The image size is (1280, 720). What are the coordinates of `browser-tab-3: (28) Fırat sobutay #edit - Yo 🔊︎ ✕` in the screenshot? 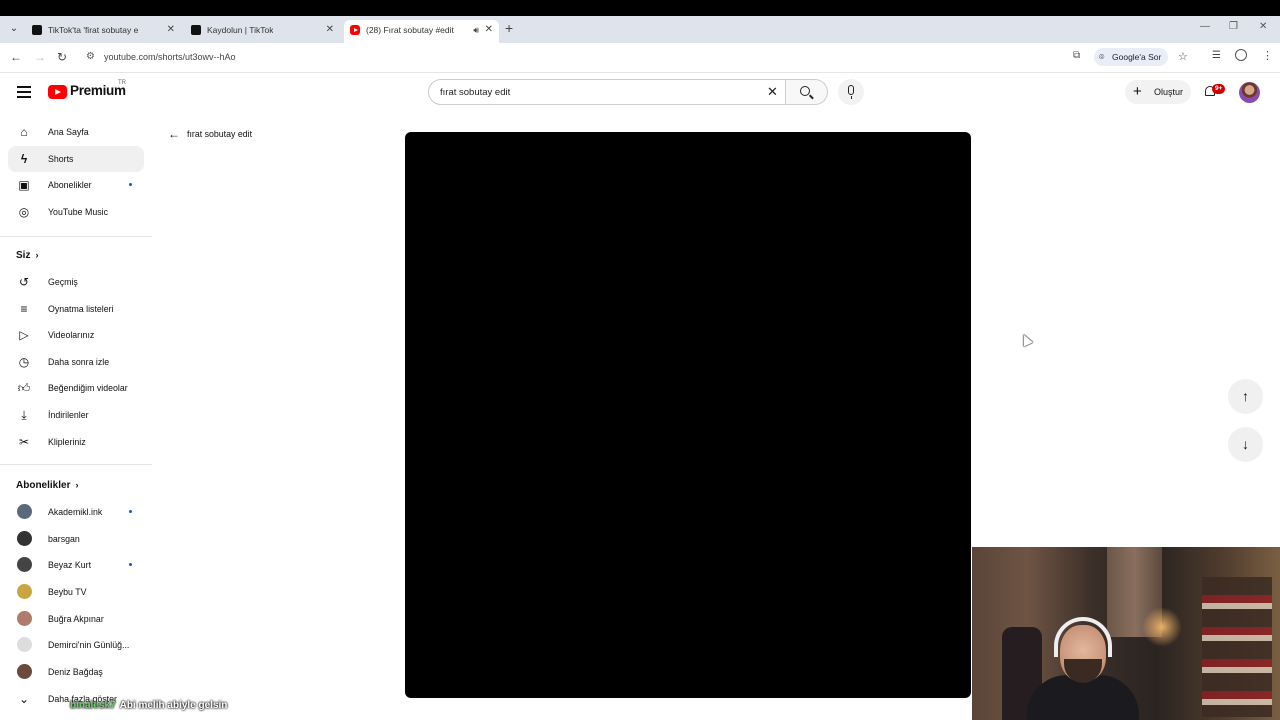 It's located at (421, 31).